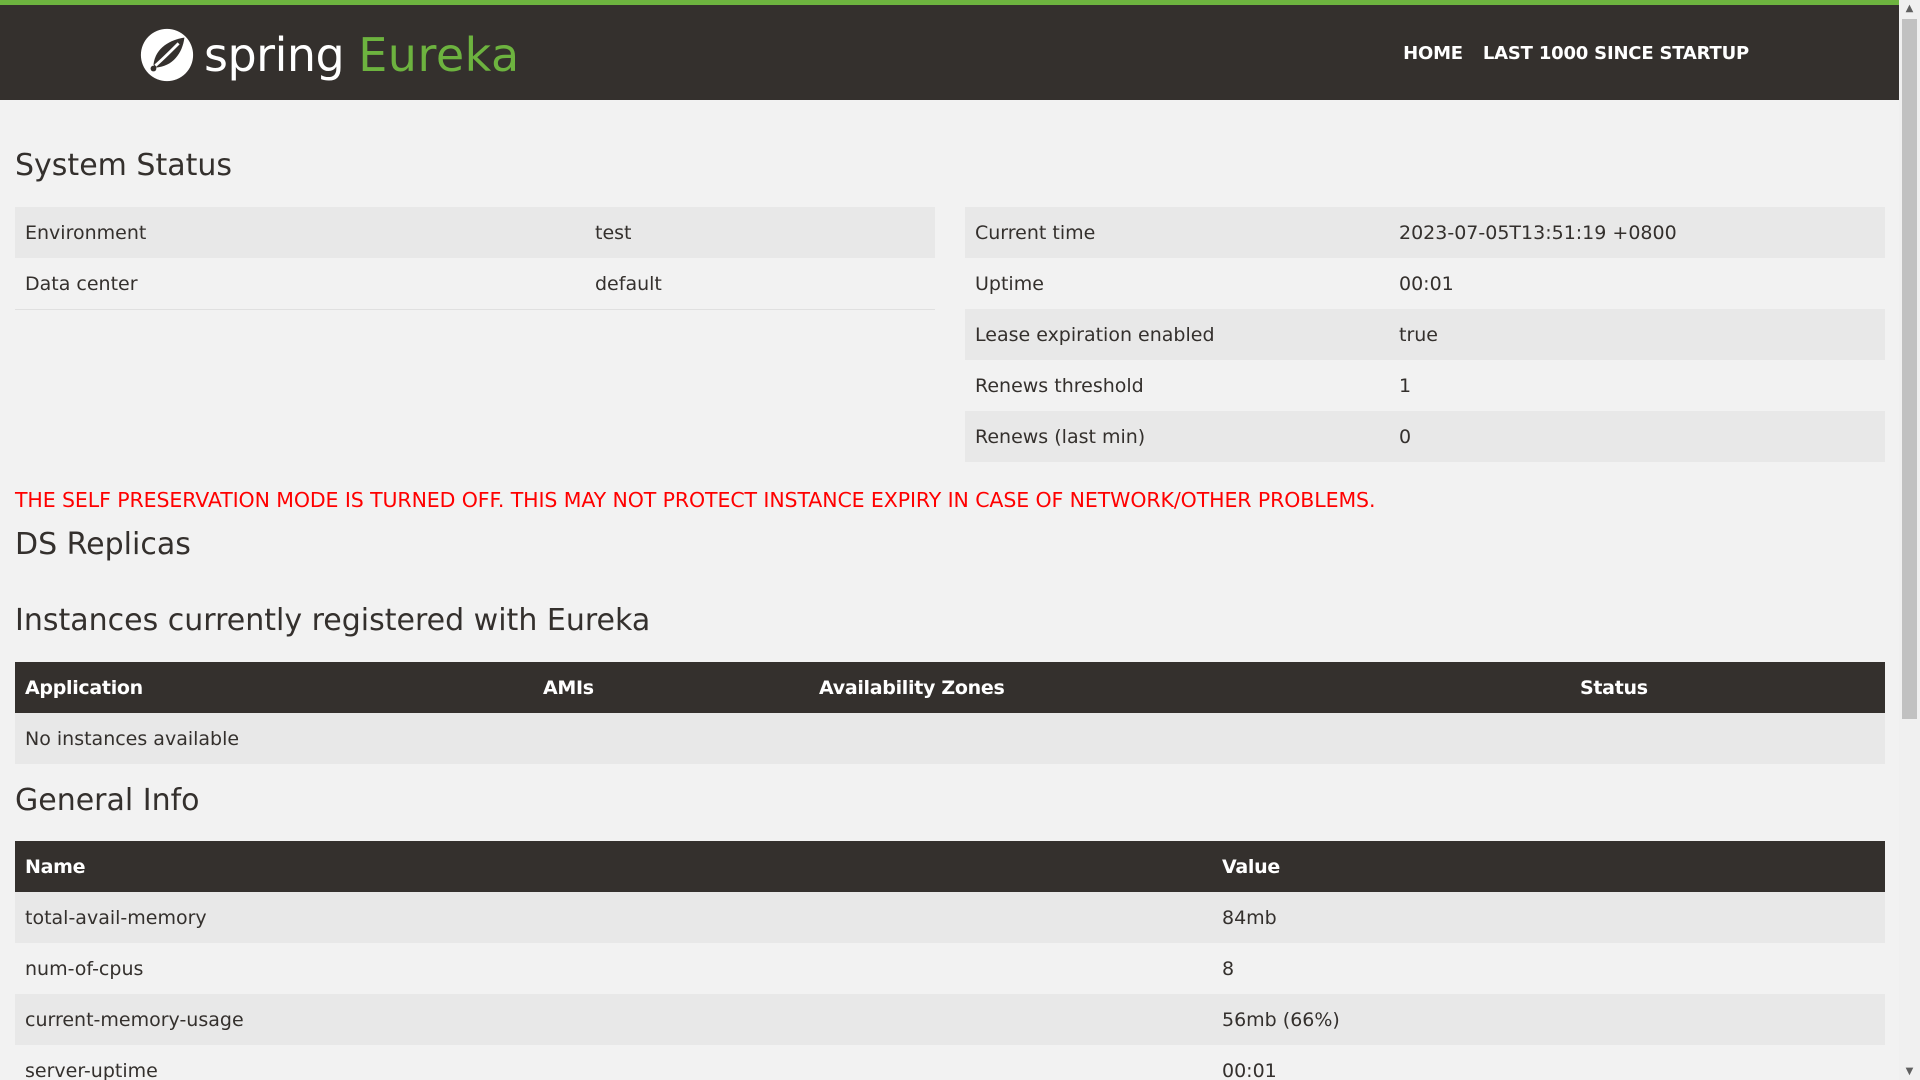 Image resolution: width=1920 pixels, height=1080 pixels. I want to click on status-value: 00:01, so click(1637, 283).